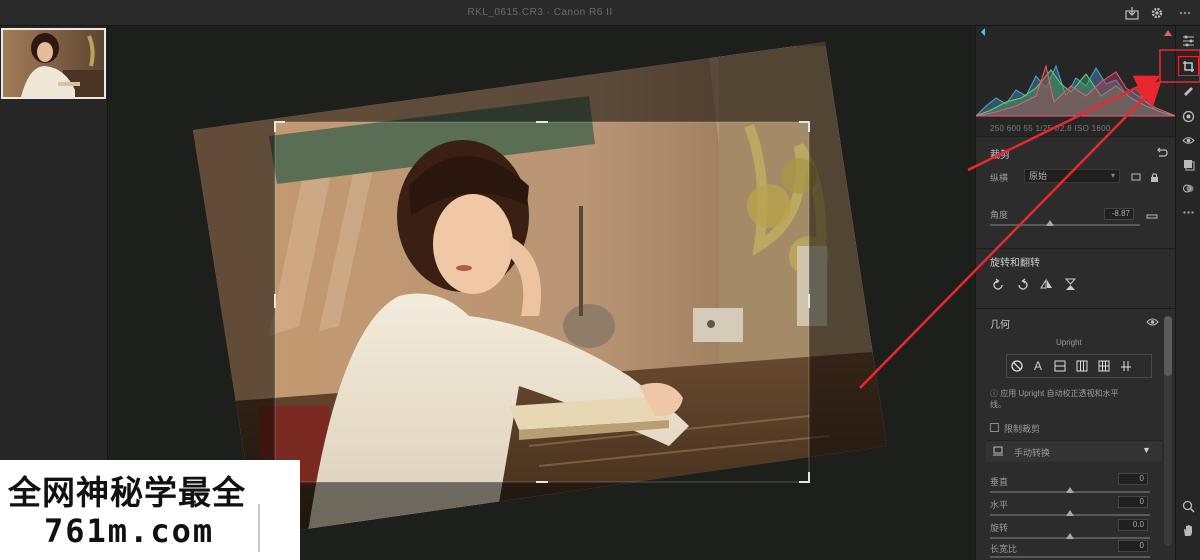 This screenshot has width=1200, height=560. Describe the element at coordinates (127, 492) in the screenshot. I see `watermark-line1: 全网神秘学最全` at that location.